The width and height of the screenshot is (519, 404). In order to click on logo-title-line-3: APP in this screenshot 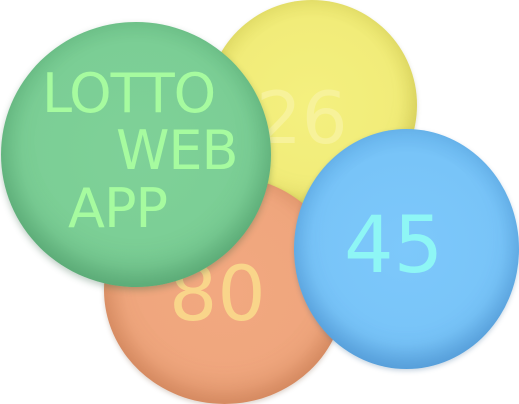, I will do `click(118, 208)`.